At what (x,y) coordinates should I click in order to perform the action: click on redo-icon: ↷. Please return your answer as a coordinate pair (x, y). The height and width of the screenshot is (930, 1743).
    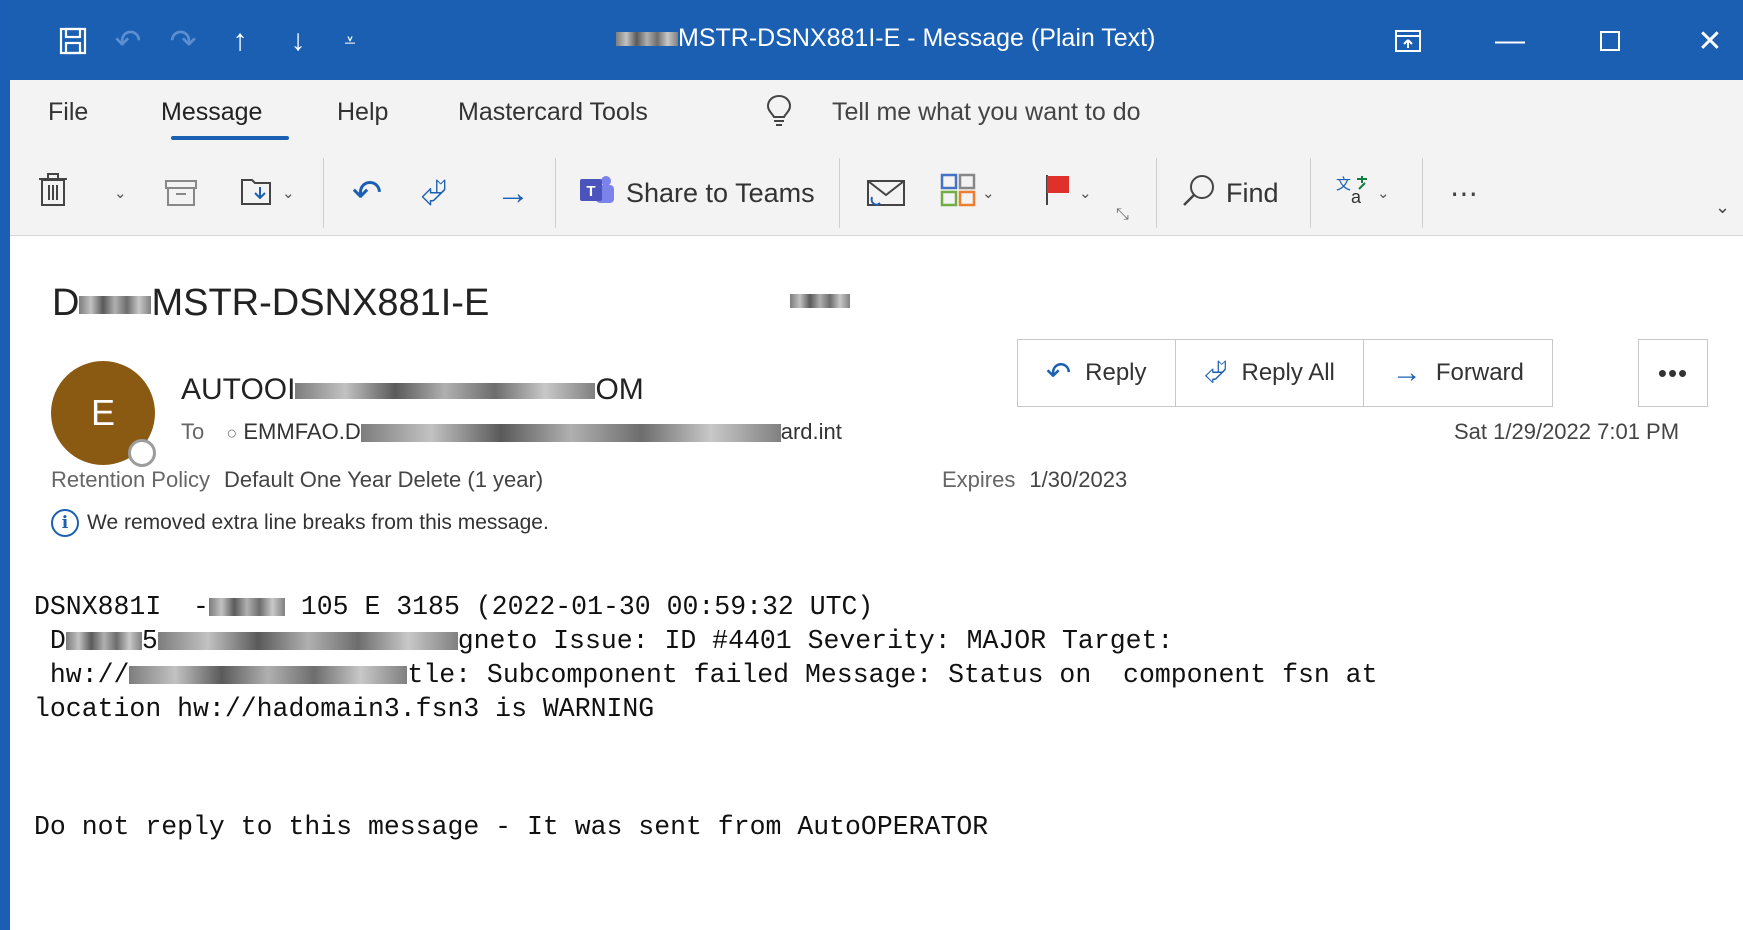
    Looking at the image, I should click on (183, 41).